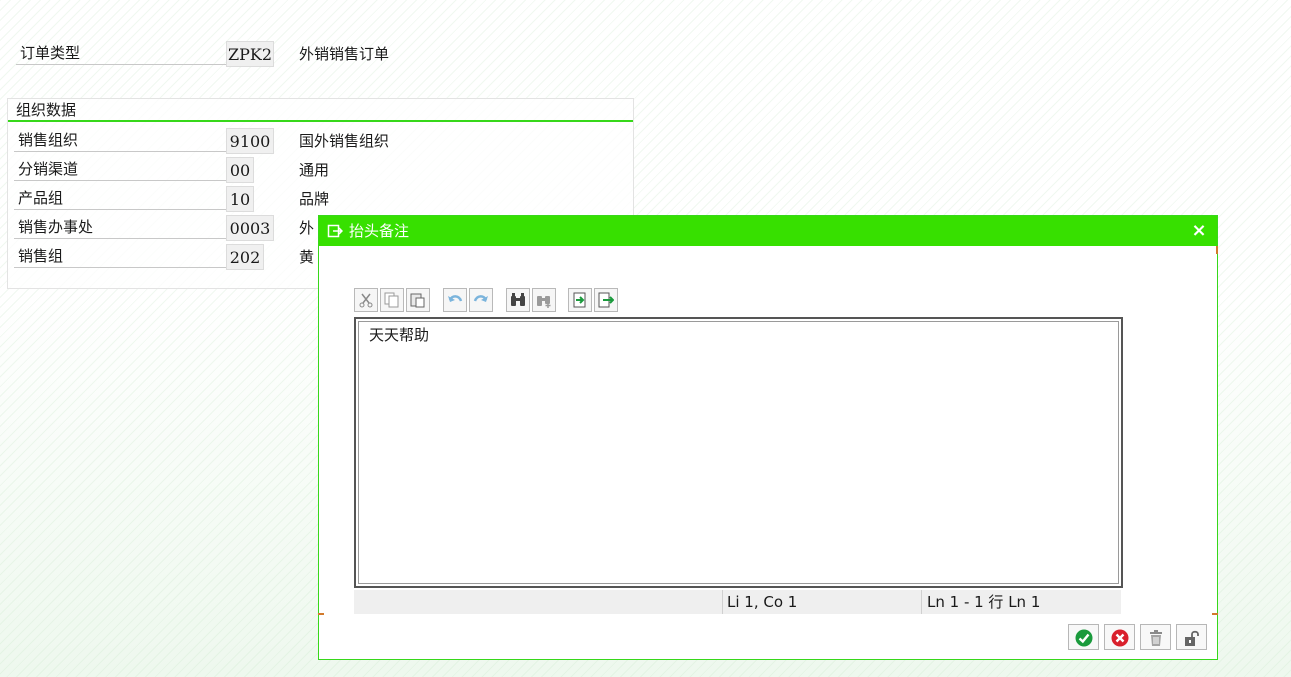  What do you see at coordinates (250, 228) in the screenshot?
I see `sales-office-field: 0003` at bounding box center [250, 228].